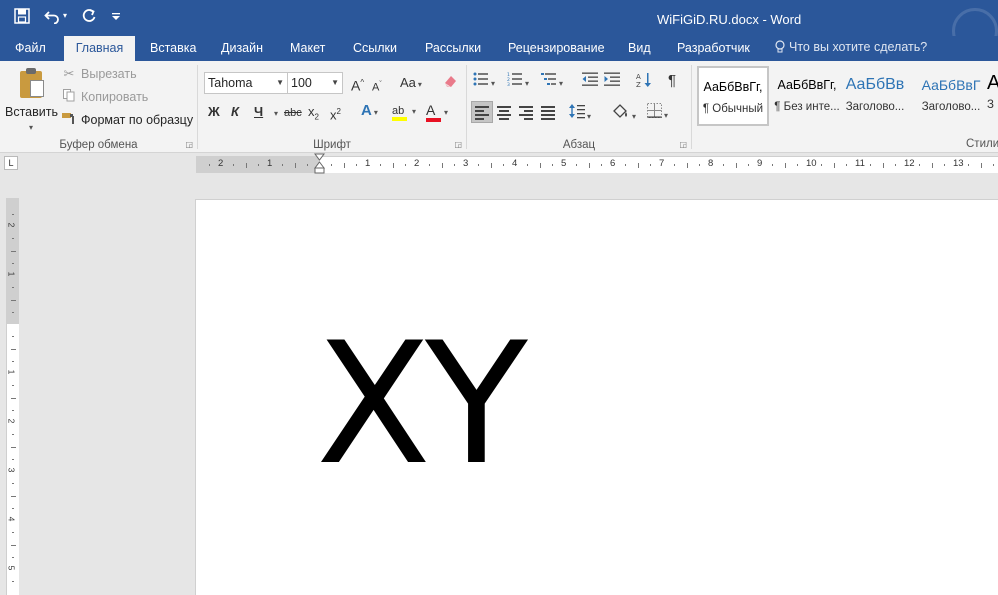 The image size is (998, 595). What do you see at coordinates (55, 16) in the screenshot?
I see `undo-icon: ▾` at bounding box center [55, 16].